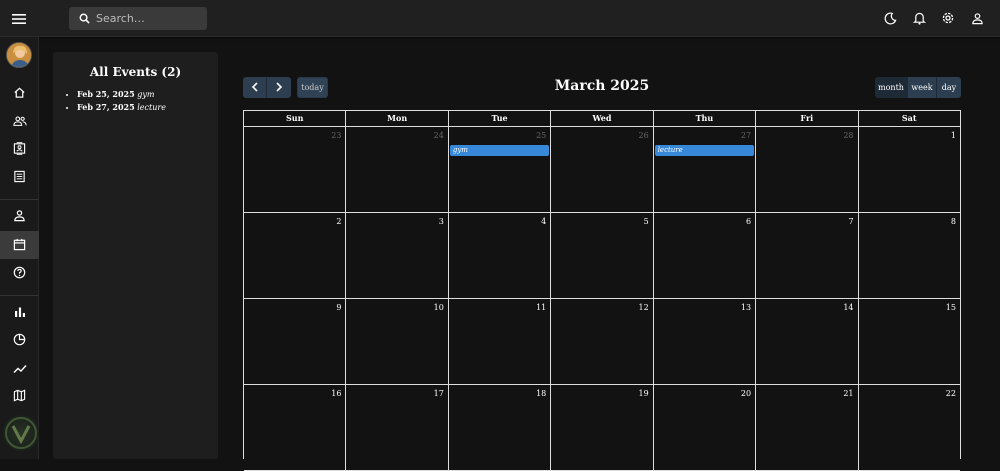 The height and width of the screenshot is (471, 1000). Describe the element at coordinates (602, 255) in the screenshot. I see `day-cell: 5` at that location.